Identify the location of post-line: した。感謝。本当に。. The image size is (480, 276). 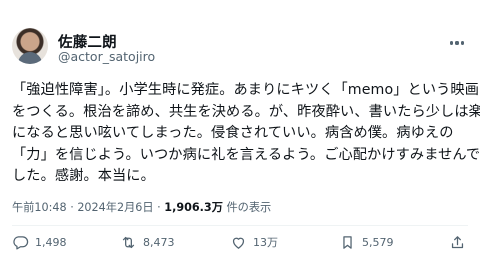
(83, 176).